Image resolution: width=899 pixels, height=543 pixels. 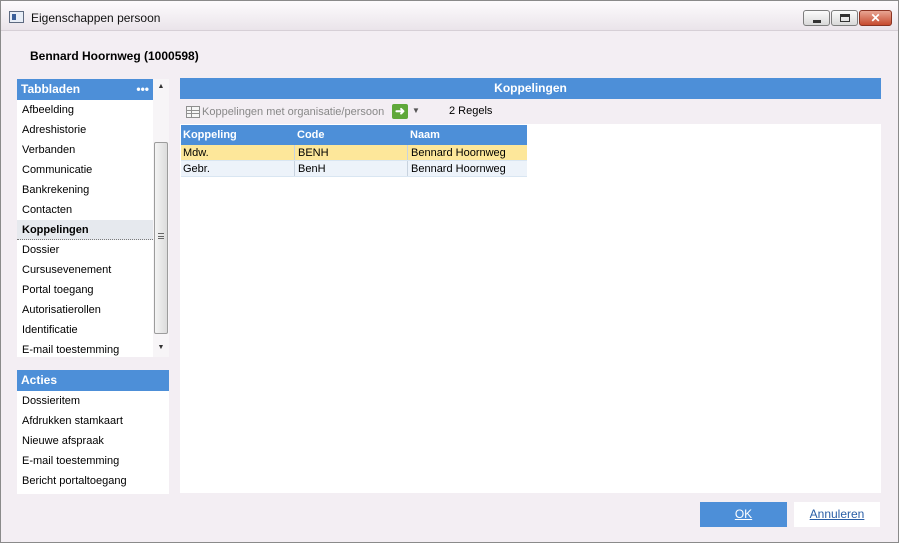 What do you see at coordinates (85, 170) in the screenshot?
I see `tab-communicatie: Communicatie` at bounding box center [85, 170].